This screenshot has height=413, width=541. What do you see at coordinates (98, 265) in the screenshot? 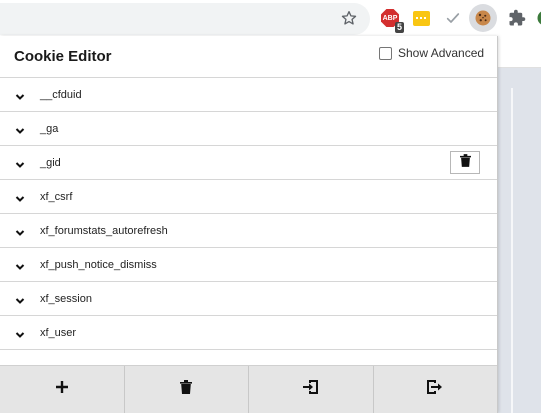
I see `cookie-name: xf_push_notice_dismiss` at bounding box center [98, 265].